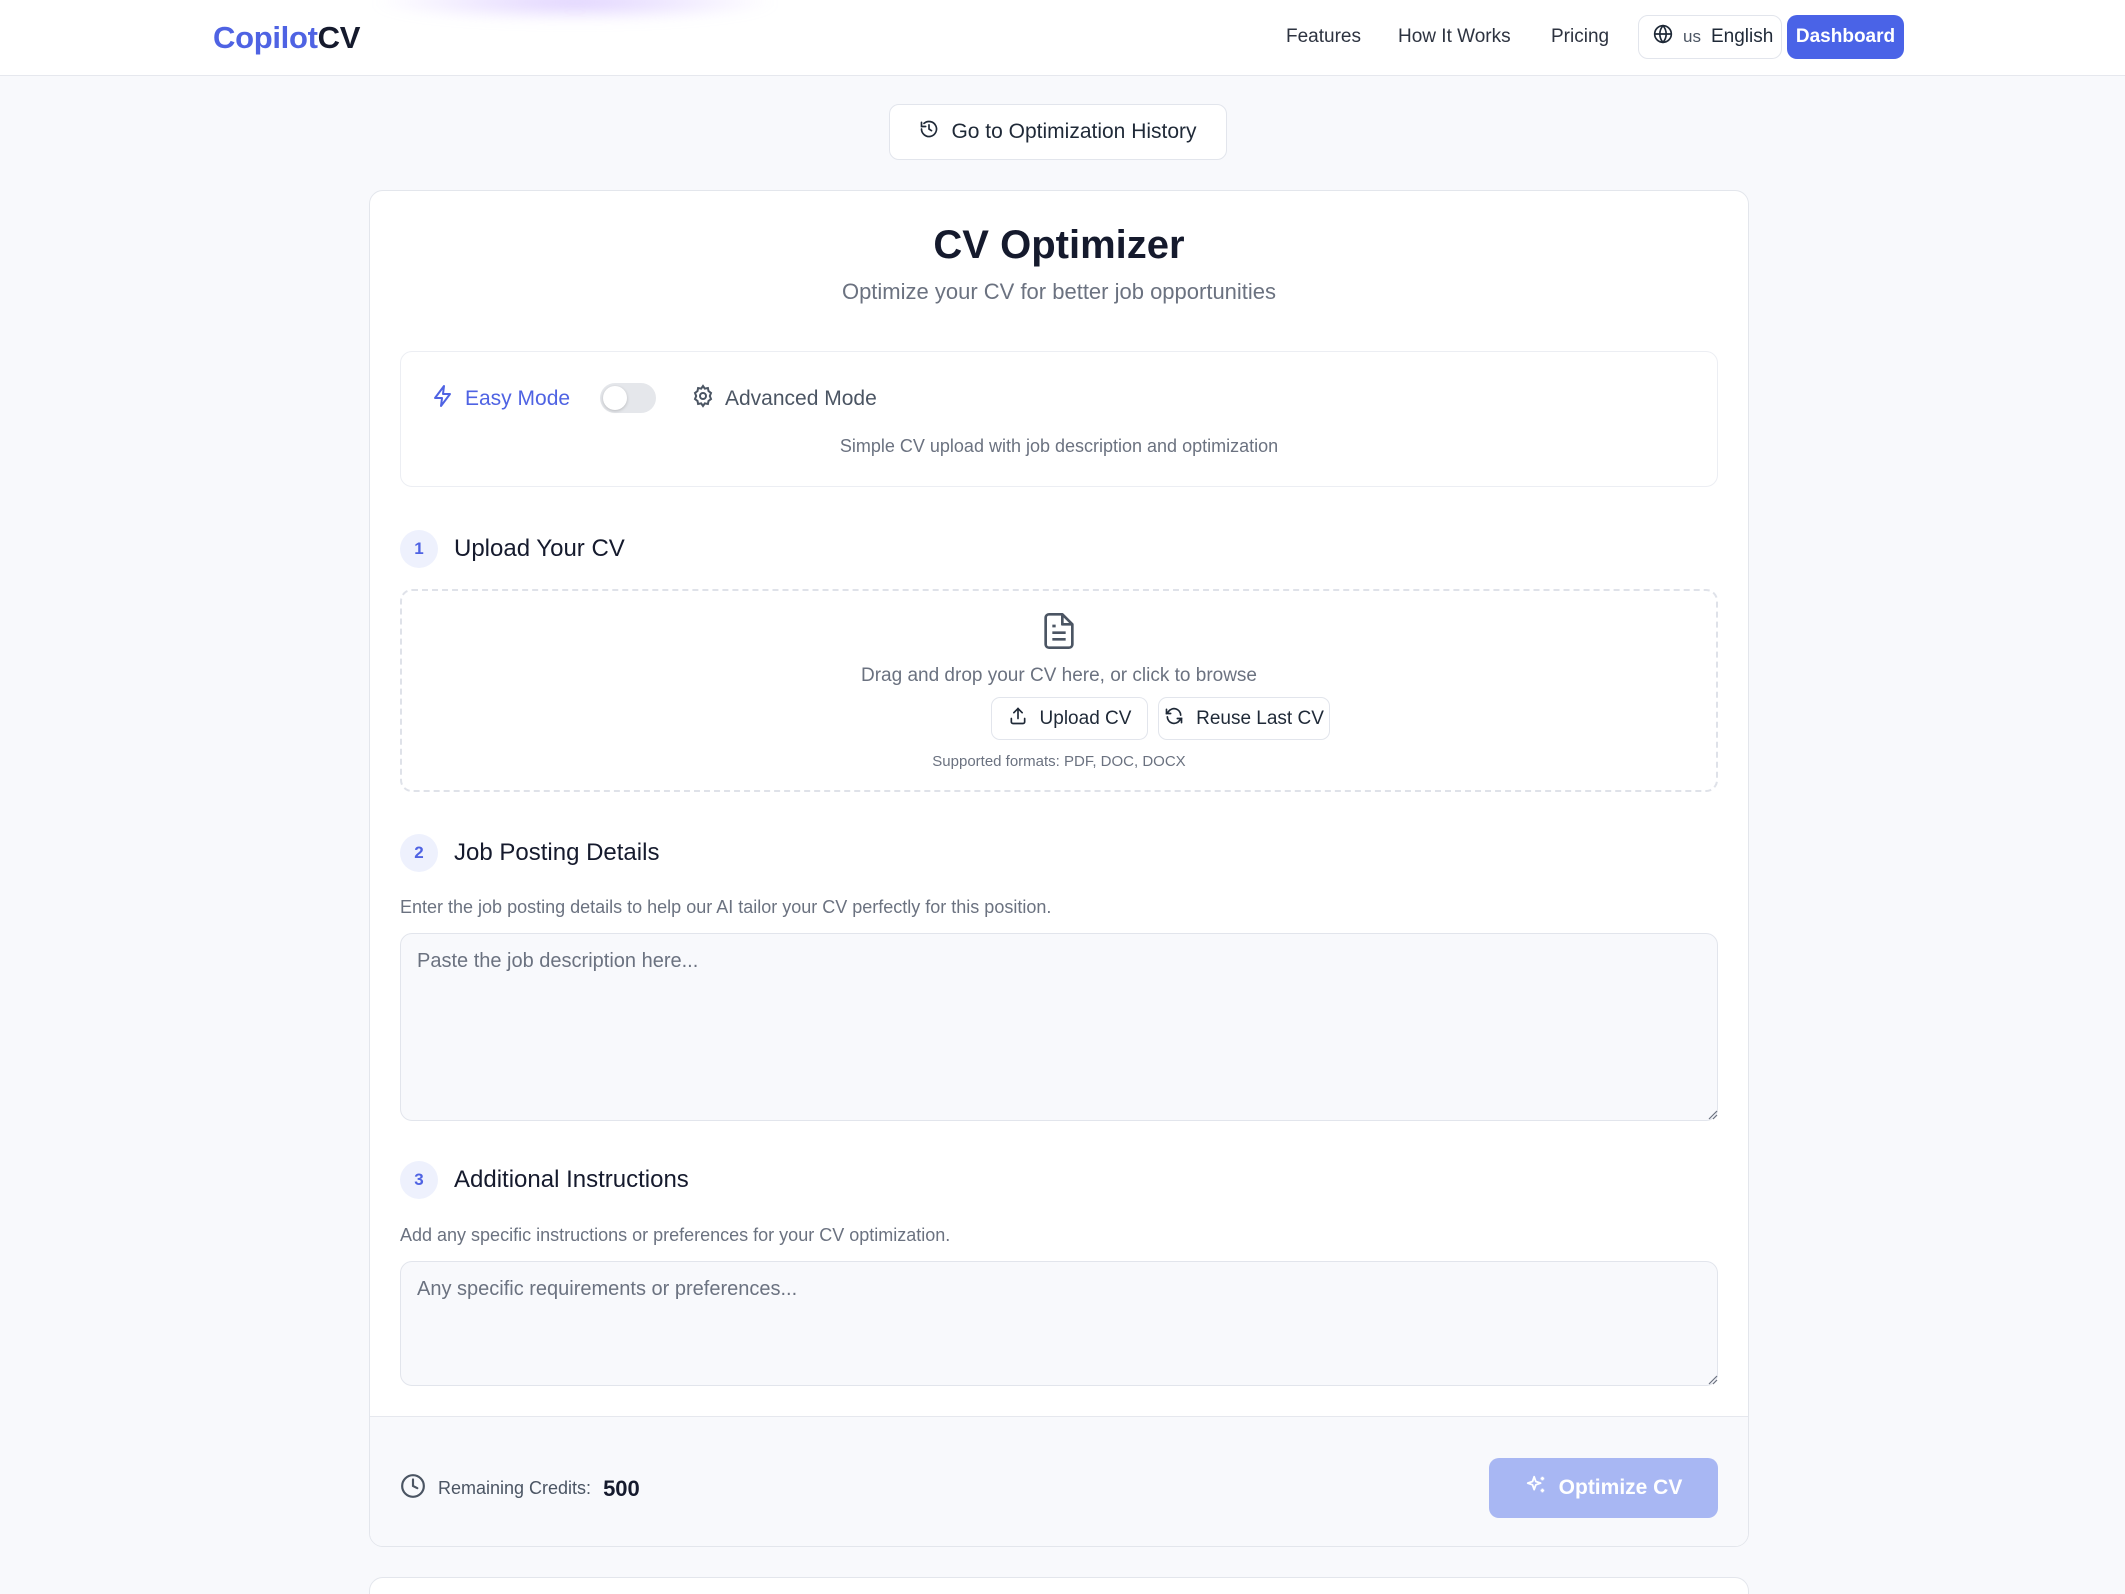 This screenshot has width=2125, height=1594. Describe the element at coordinates (539, 548) in the screenshot. I see `step-title: Upload Your CV` at that location.